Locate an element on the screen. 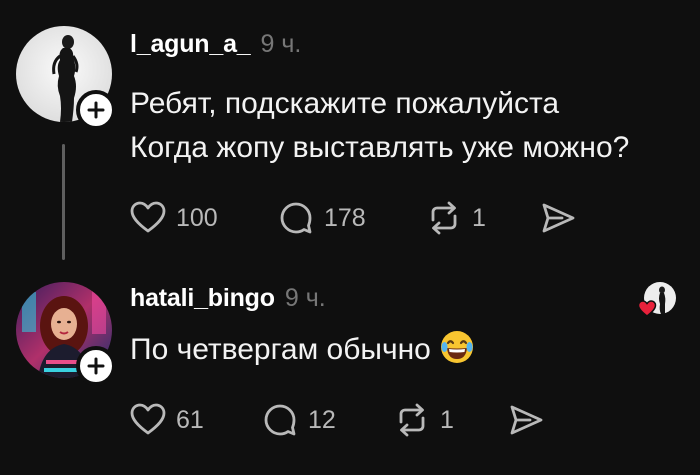  post-text-line: По четвергам обычно is located at coordinates (280, 349).